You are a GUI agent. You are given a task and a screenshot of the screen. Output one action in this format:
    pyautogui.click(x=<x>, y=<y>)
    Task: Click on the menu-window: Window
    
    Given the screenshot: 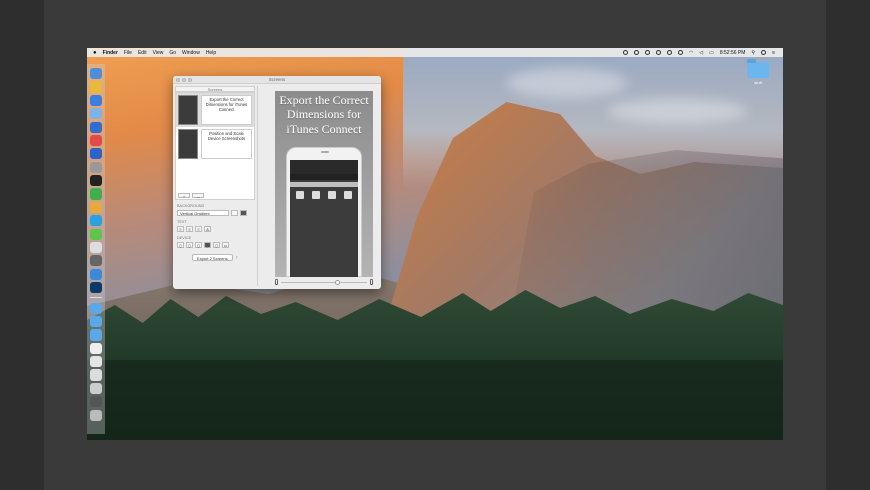 What is the action you would take?
    pyautogui.click(x=191, y=53)
    